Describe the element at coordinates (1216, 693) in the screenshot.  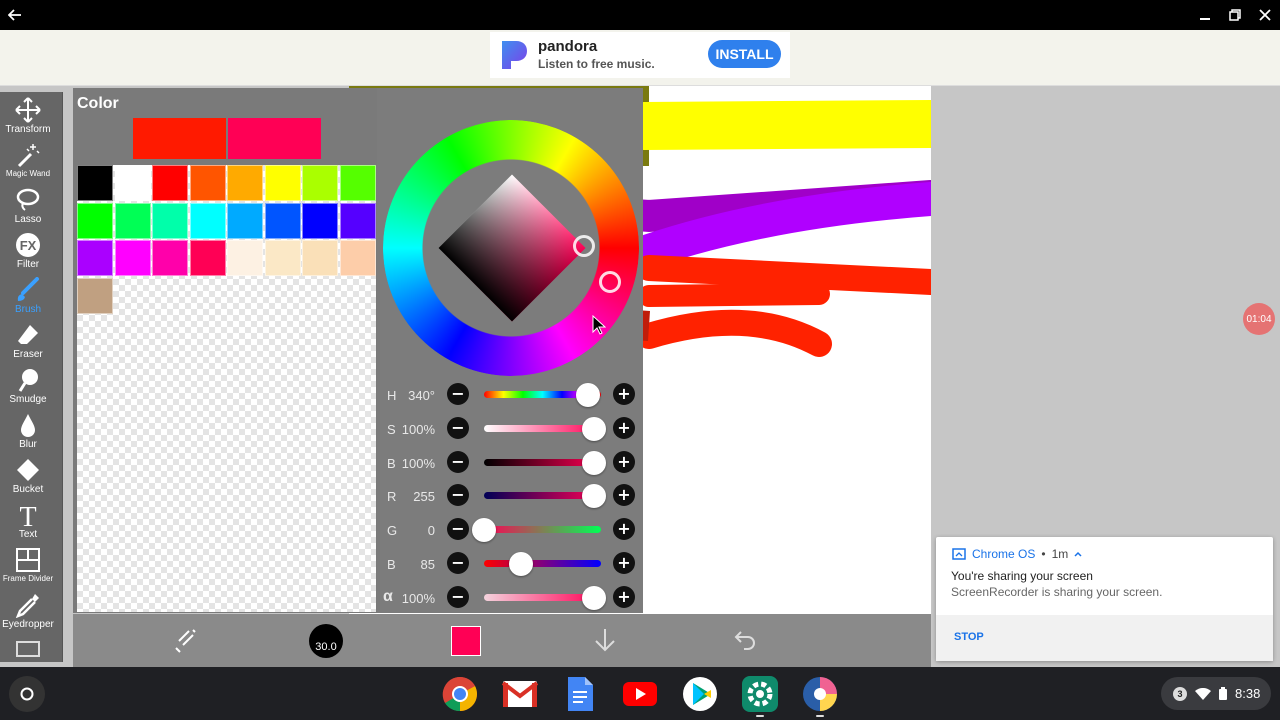
I see `status-tray: 3 8:38` at that location.